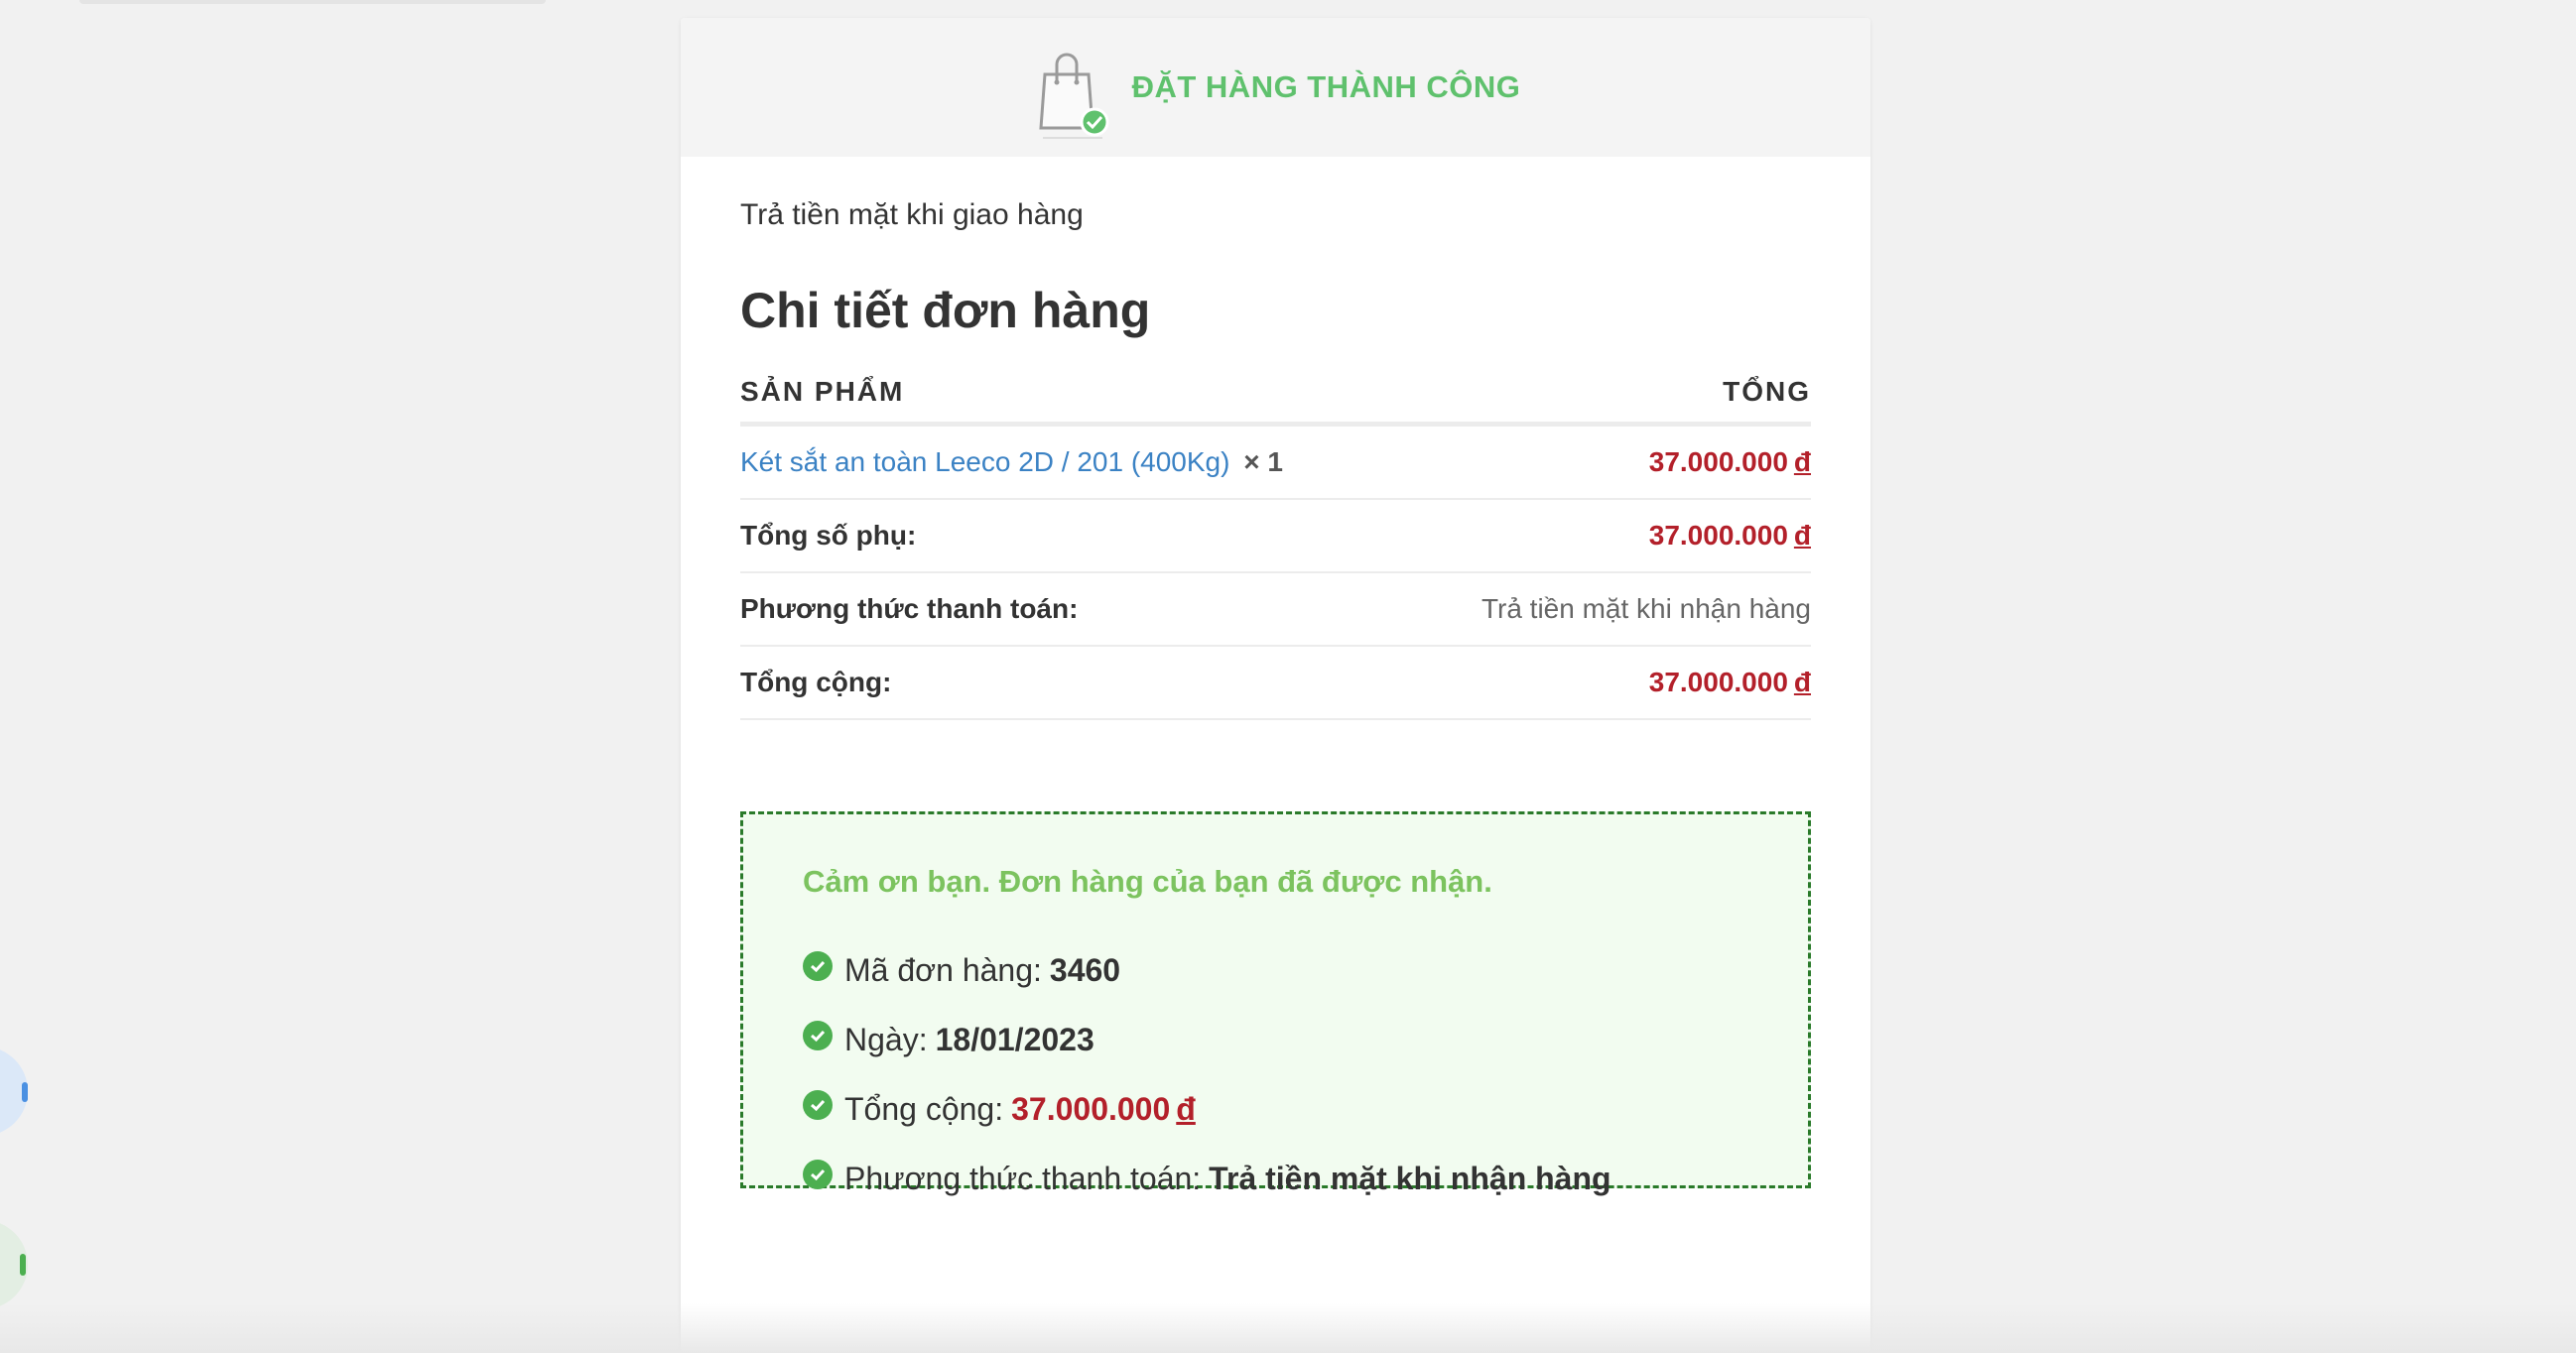  What do you see at coordinates (1609, 536) in the screenshot?
I see `subtotal-price: 37.000.000 đ` at bounding box center [1609, 536].